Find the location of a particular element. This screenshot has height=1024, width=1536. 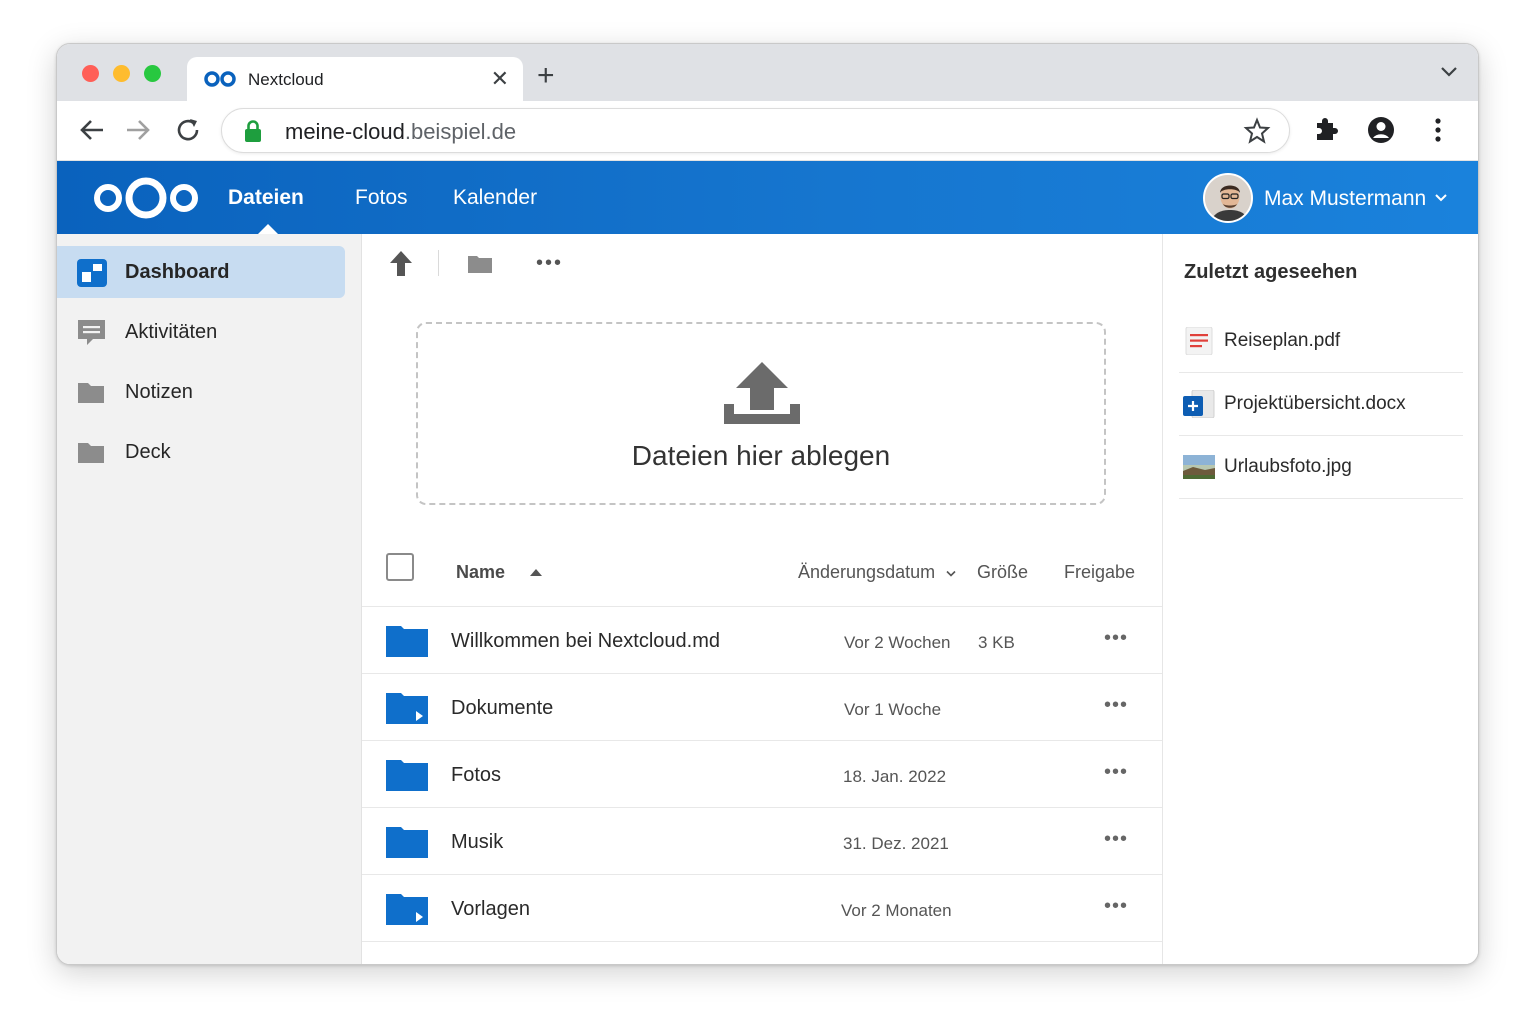

file-modified: 18. Jan. 2022 is located at coordinates (895, 776).